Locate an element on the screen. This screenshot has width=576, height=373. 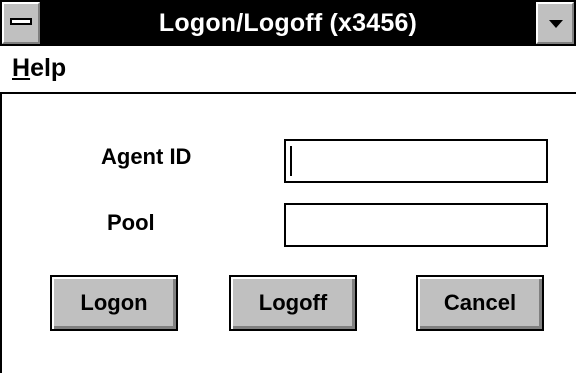
system-menu-icon is located at coordinates (21, 21).